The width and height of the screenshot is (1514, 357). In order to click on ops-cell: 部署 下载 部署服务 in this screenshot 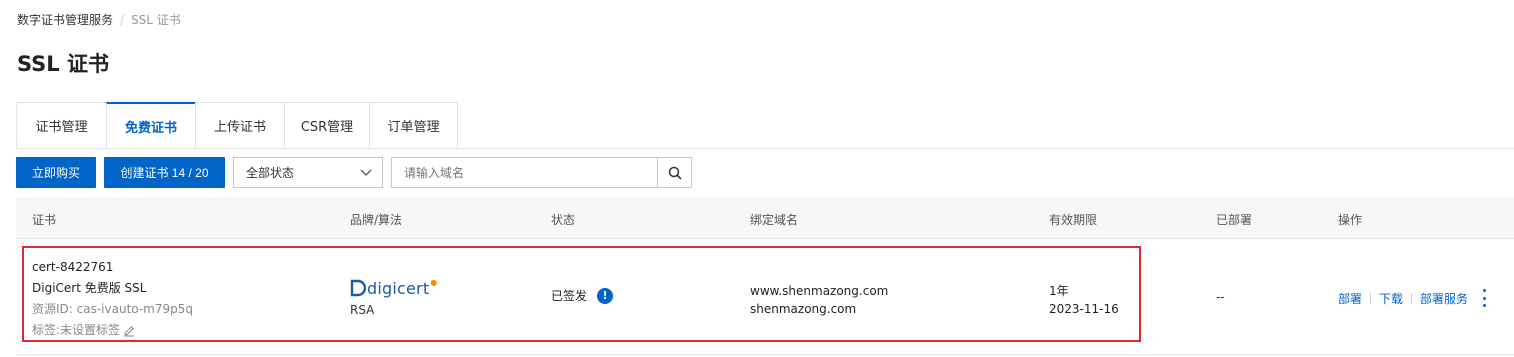, I will do `click(1413, 298)`.